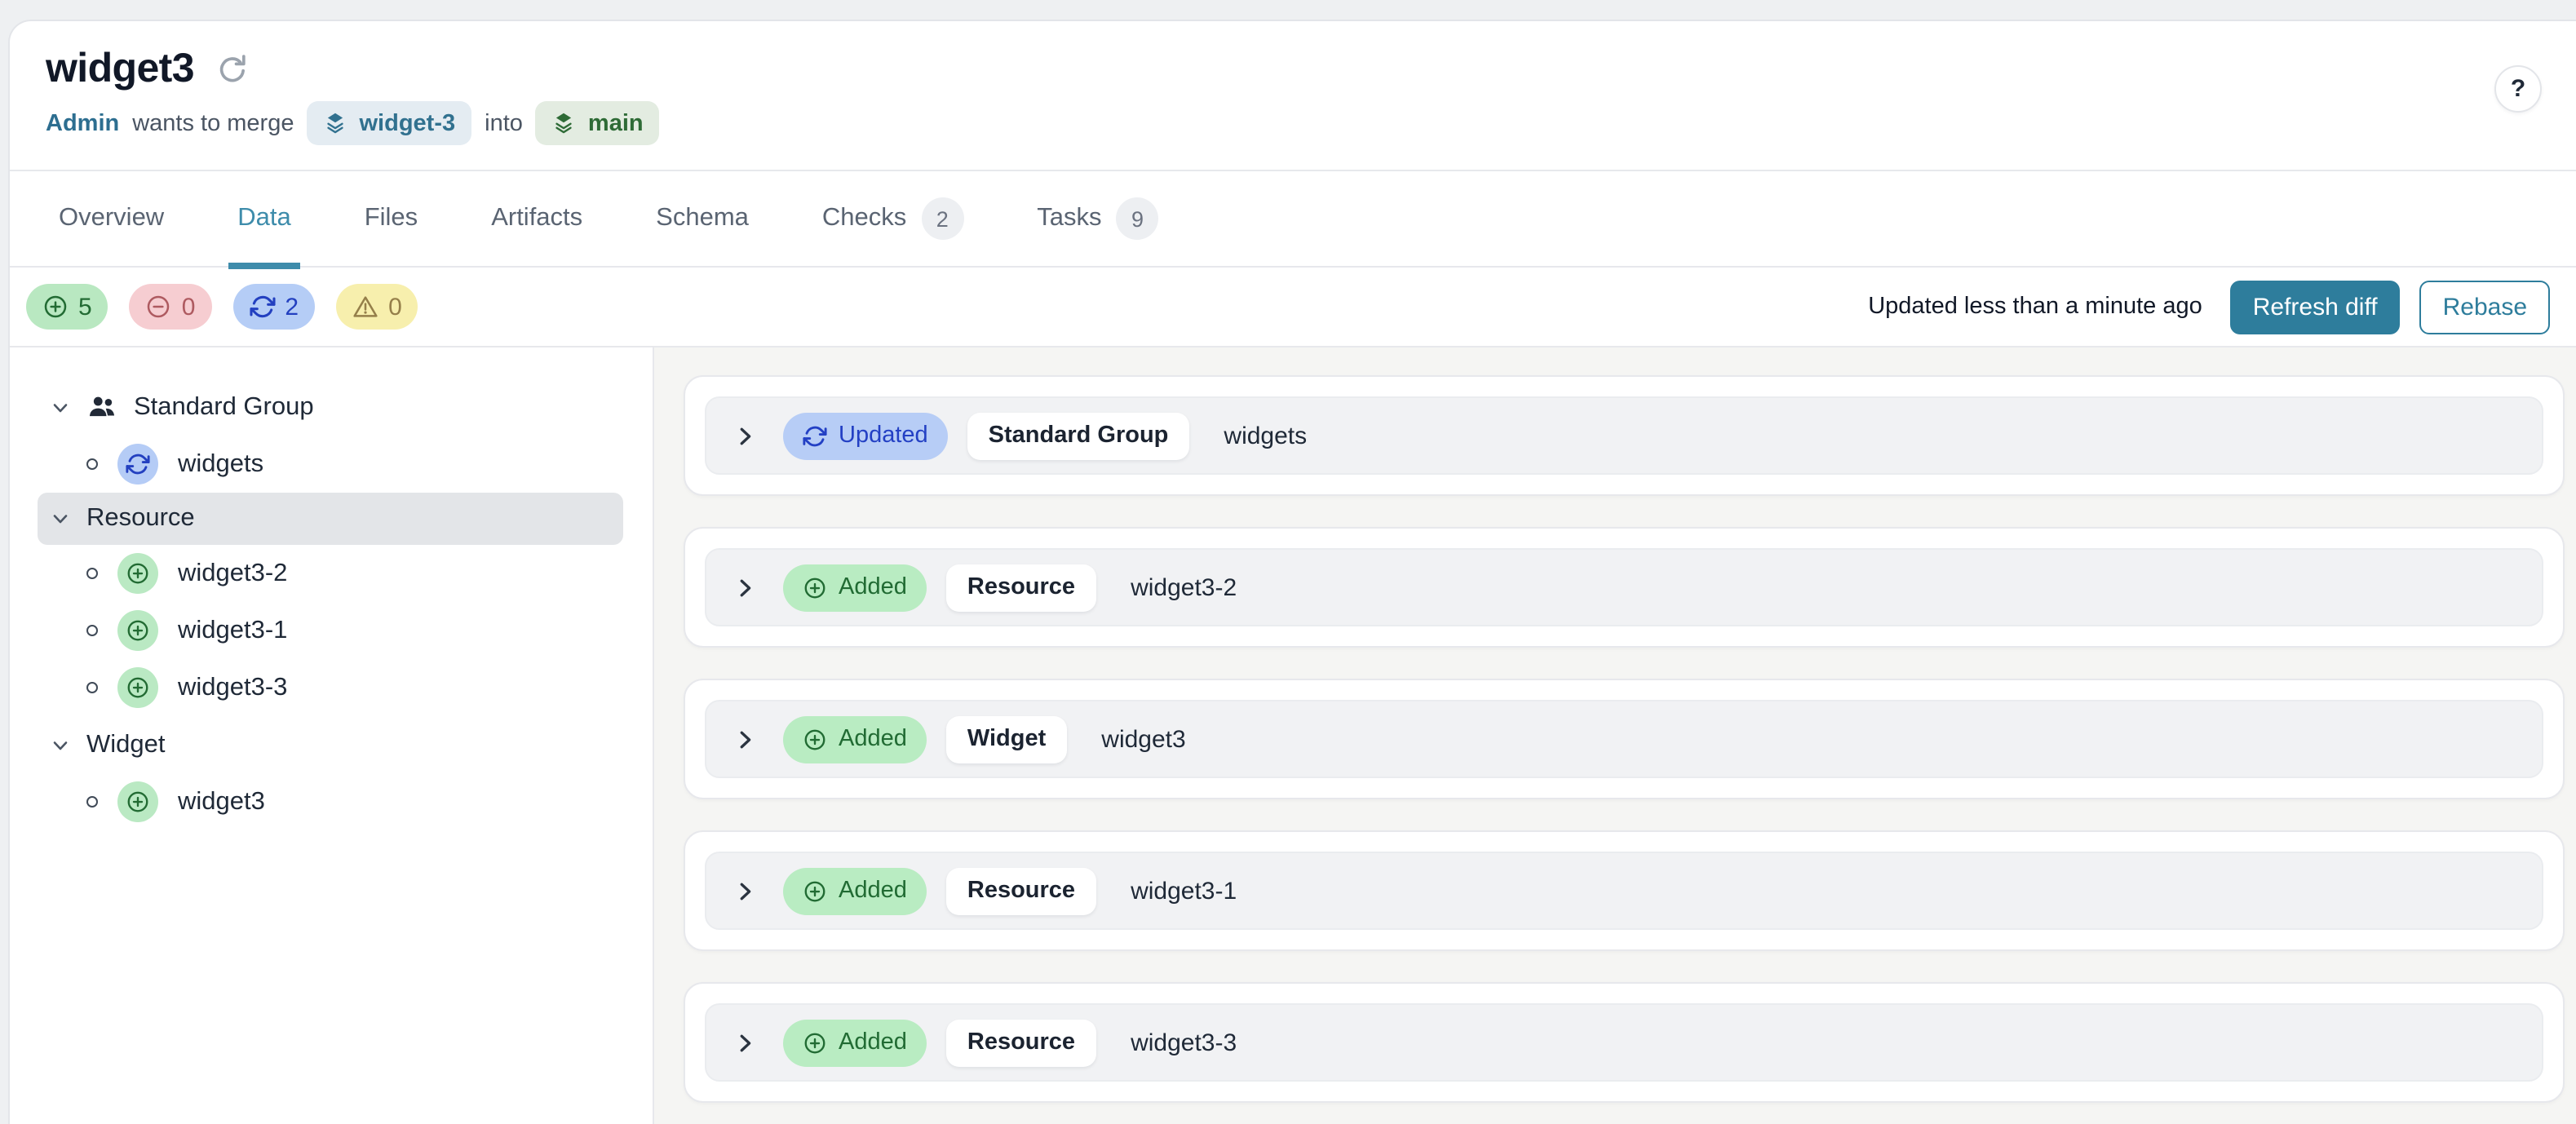 The width and height of the screenshot is (2576, 1124). I want to click on updated-circle-icon, so click(137, 465).